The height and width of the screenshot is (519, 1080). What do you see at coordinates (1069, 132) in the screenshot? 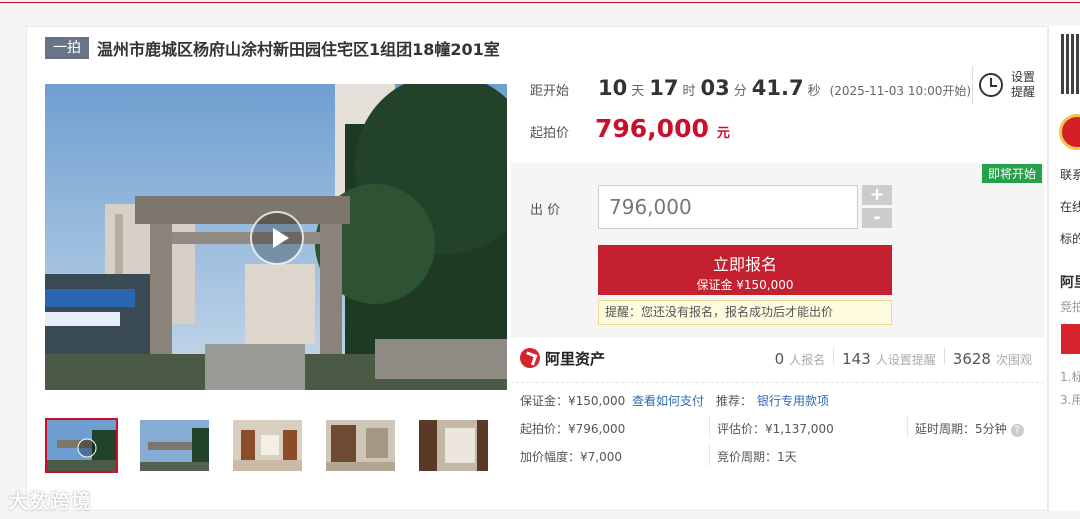
I see `court-seal-icon` at bounding box center [1069, 132].